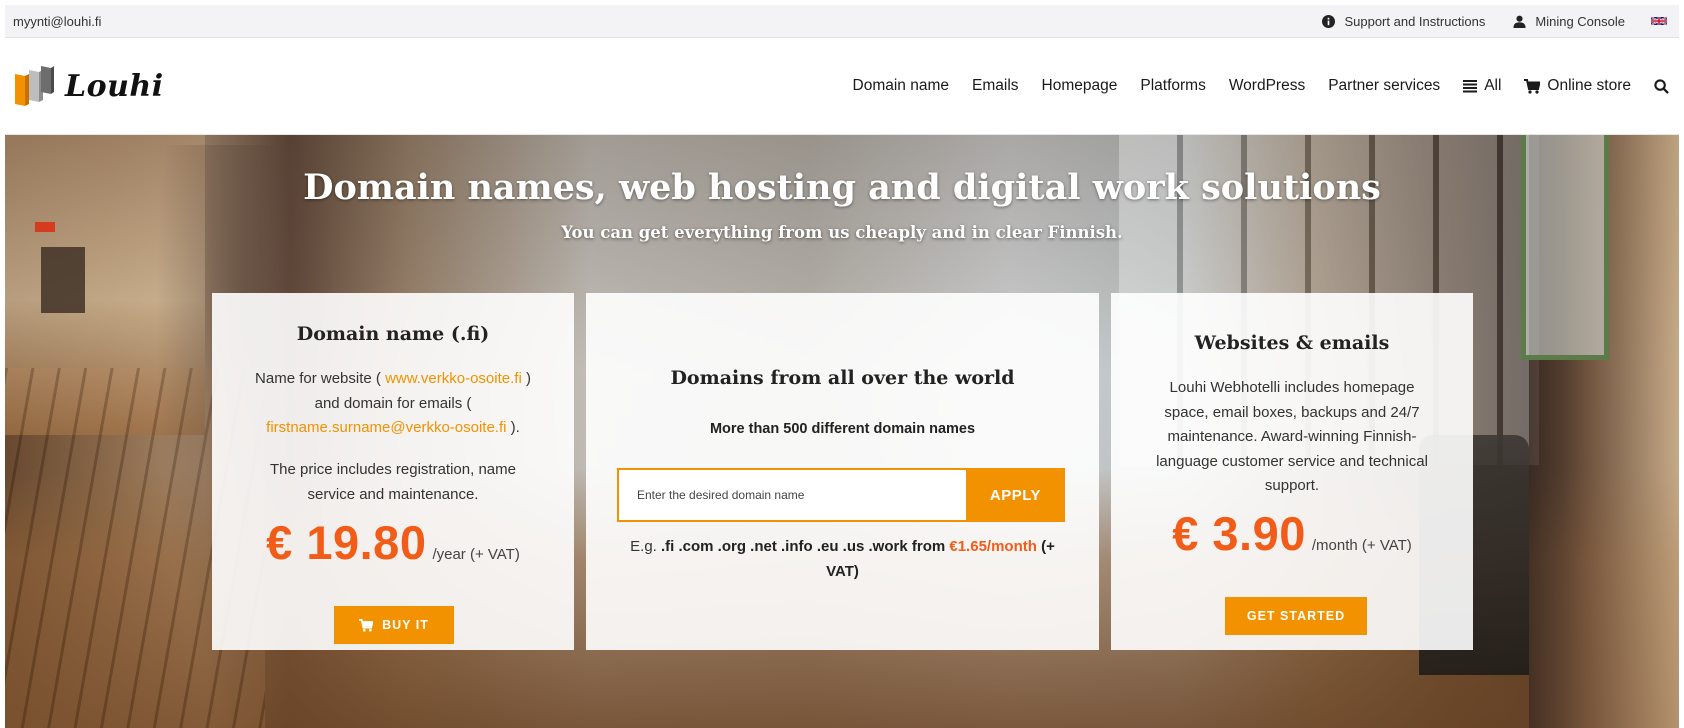 Image resolution: width=1684 pixels, height=728 pixels. Describe the element at coordinates (63, 280) in the screenshot. I see `hero-background-door` at that location.